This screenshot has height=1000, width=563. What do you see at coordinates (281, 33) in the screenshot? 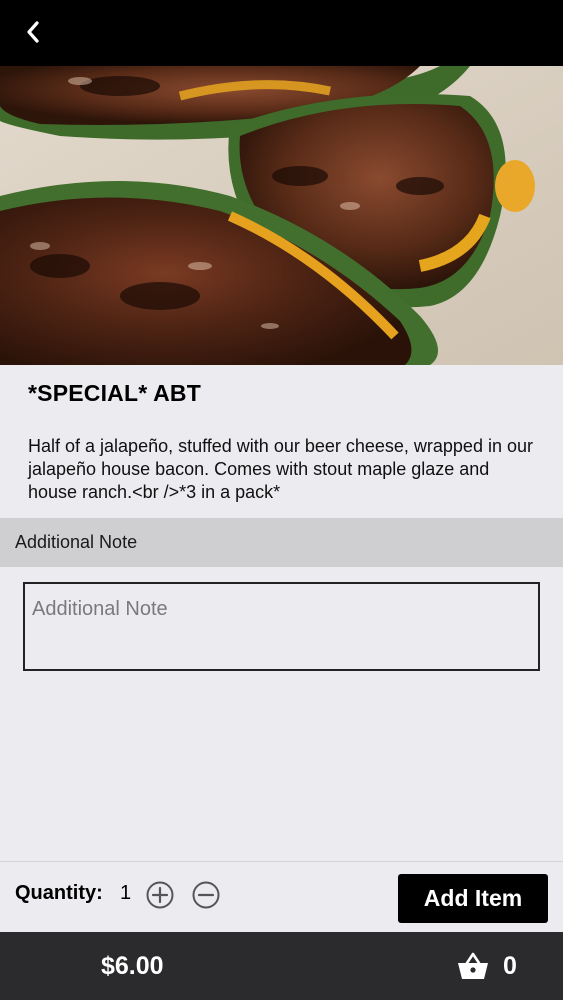
I see `top-bar` at bounding box center [281, 33].